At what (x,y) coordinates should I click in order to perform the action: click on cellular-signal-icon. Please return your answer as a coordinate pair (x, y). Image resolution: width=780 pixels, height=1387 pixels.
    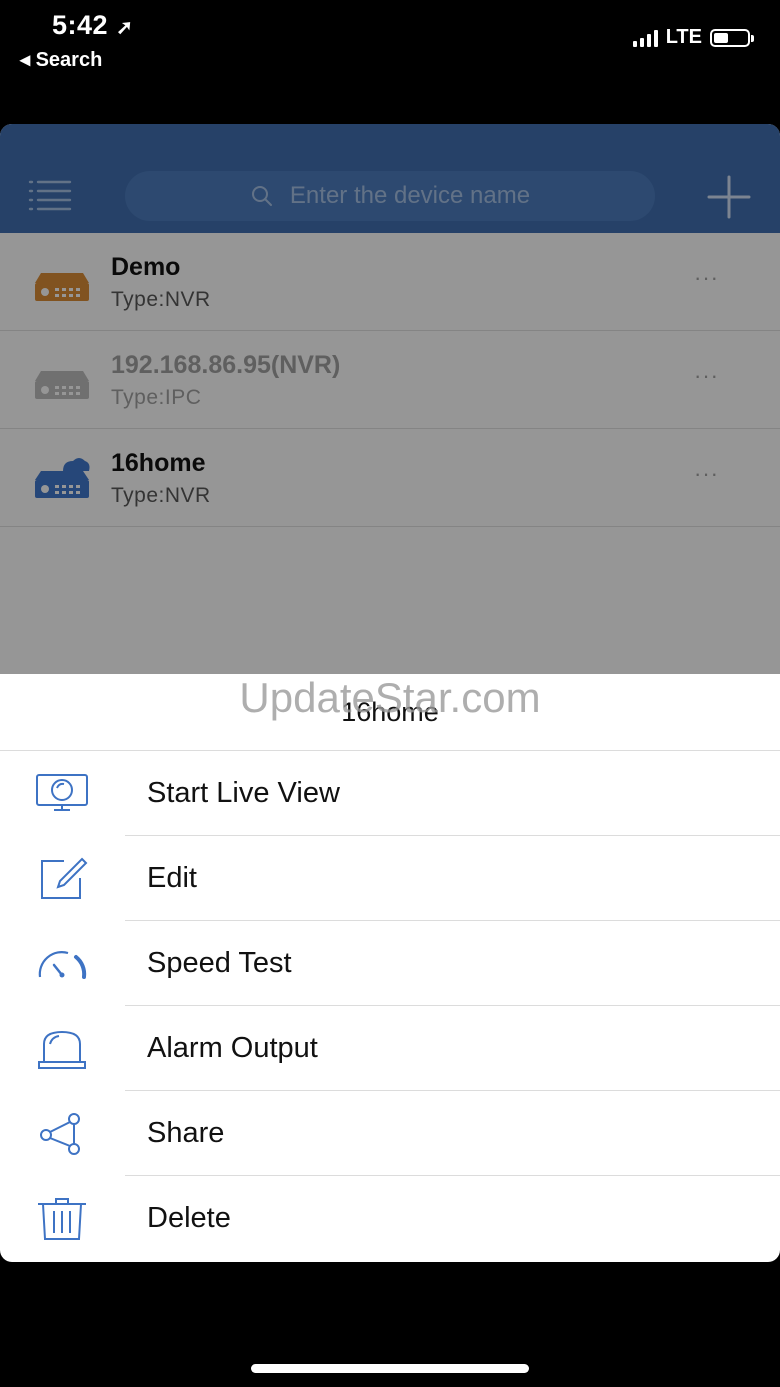
    Looking at the image, I should click on (645, 38).